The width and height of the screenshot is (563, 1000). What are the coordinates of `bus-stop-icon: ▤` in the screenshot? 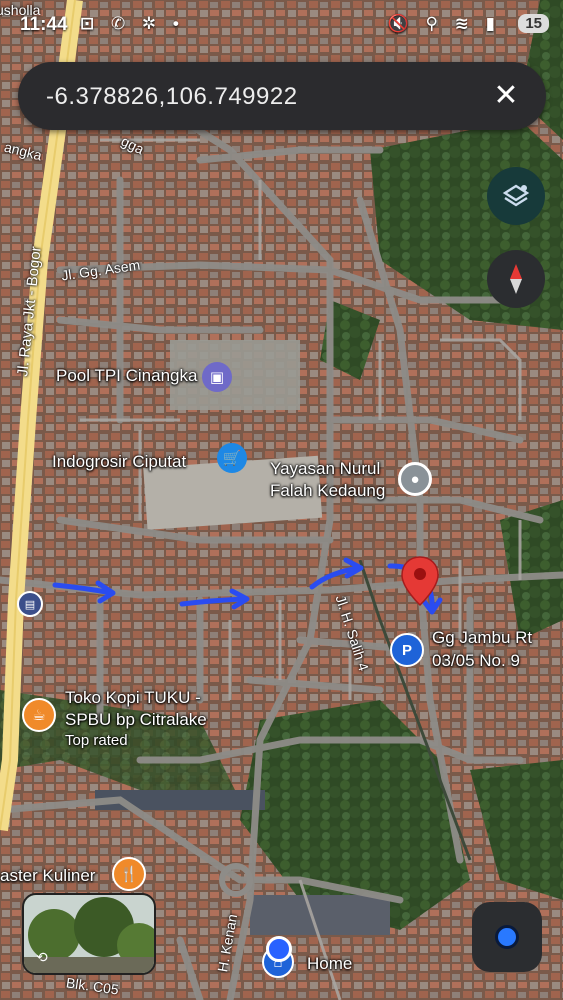 It's located at (30, 604).